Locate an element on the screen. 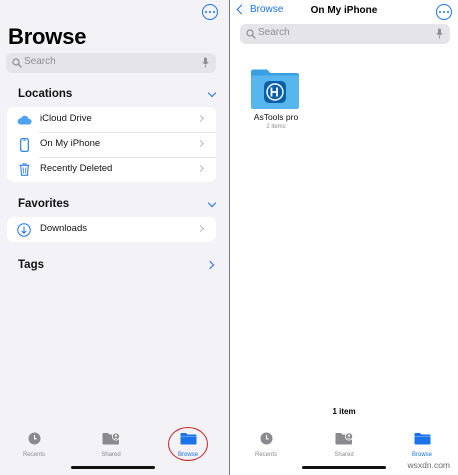  iphone-icon is located at coordinates (24, 144).